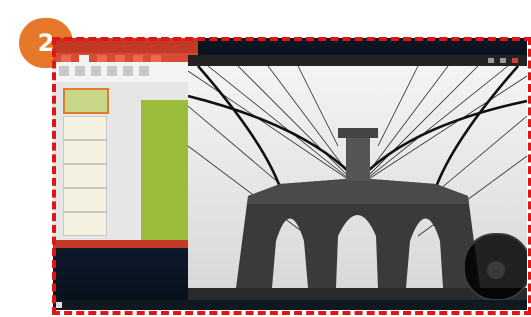 The height and width of the screenshot is (317, 531). I want to click on desktop-background, so click(125, 274).